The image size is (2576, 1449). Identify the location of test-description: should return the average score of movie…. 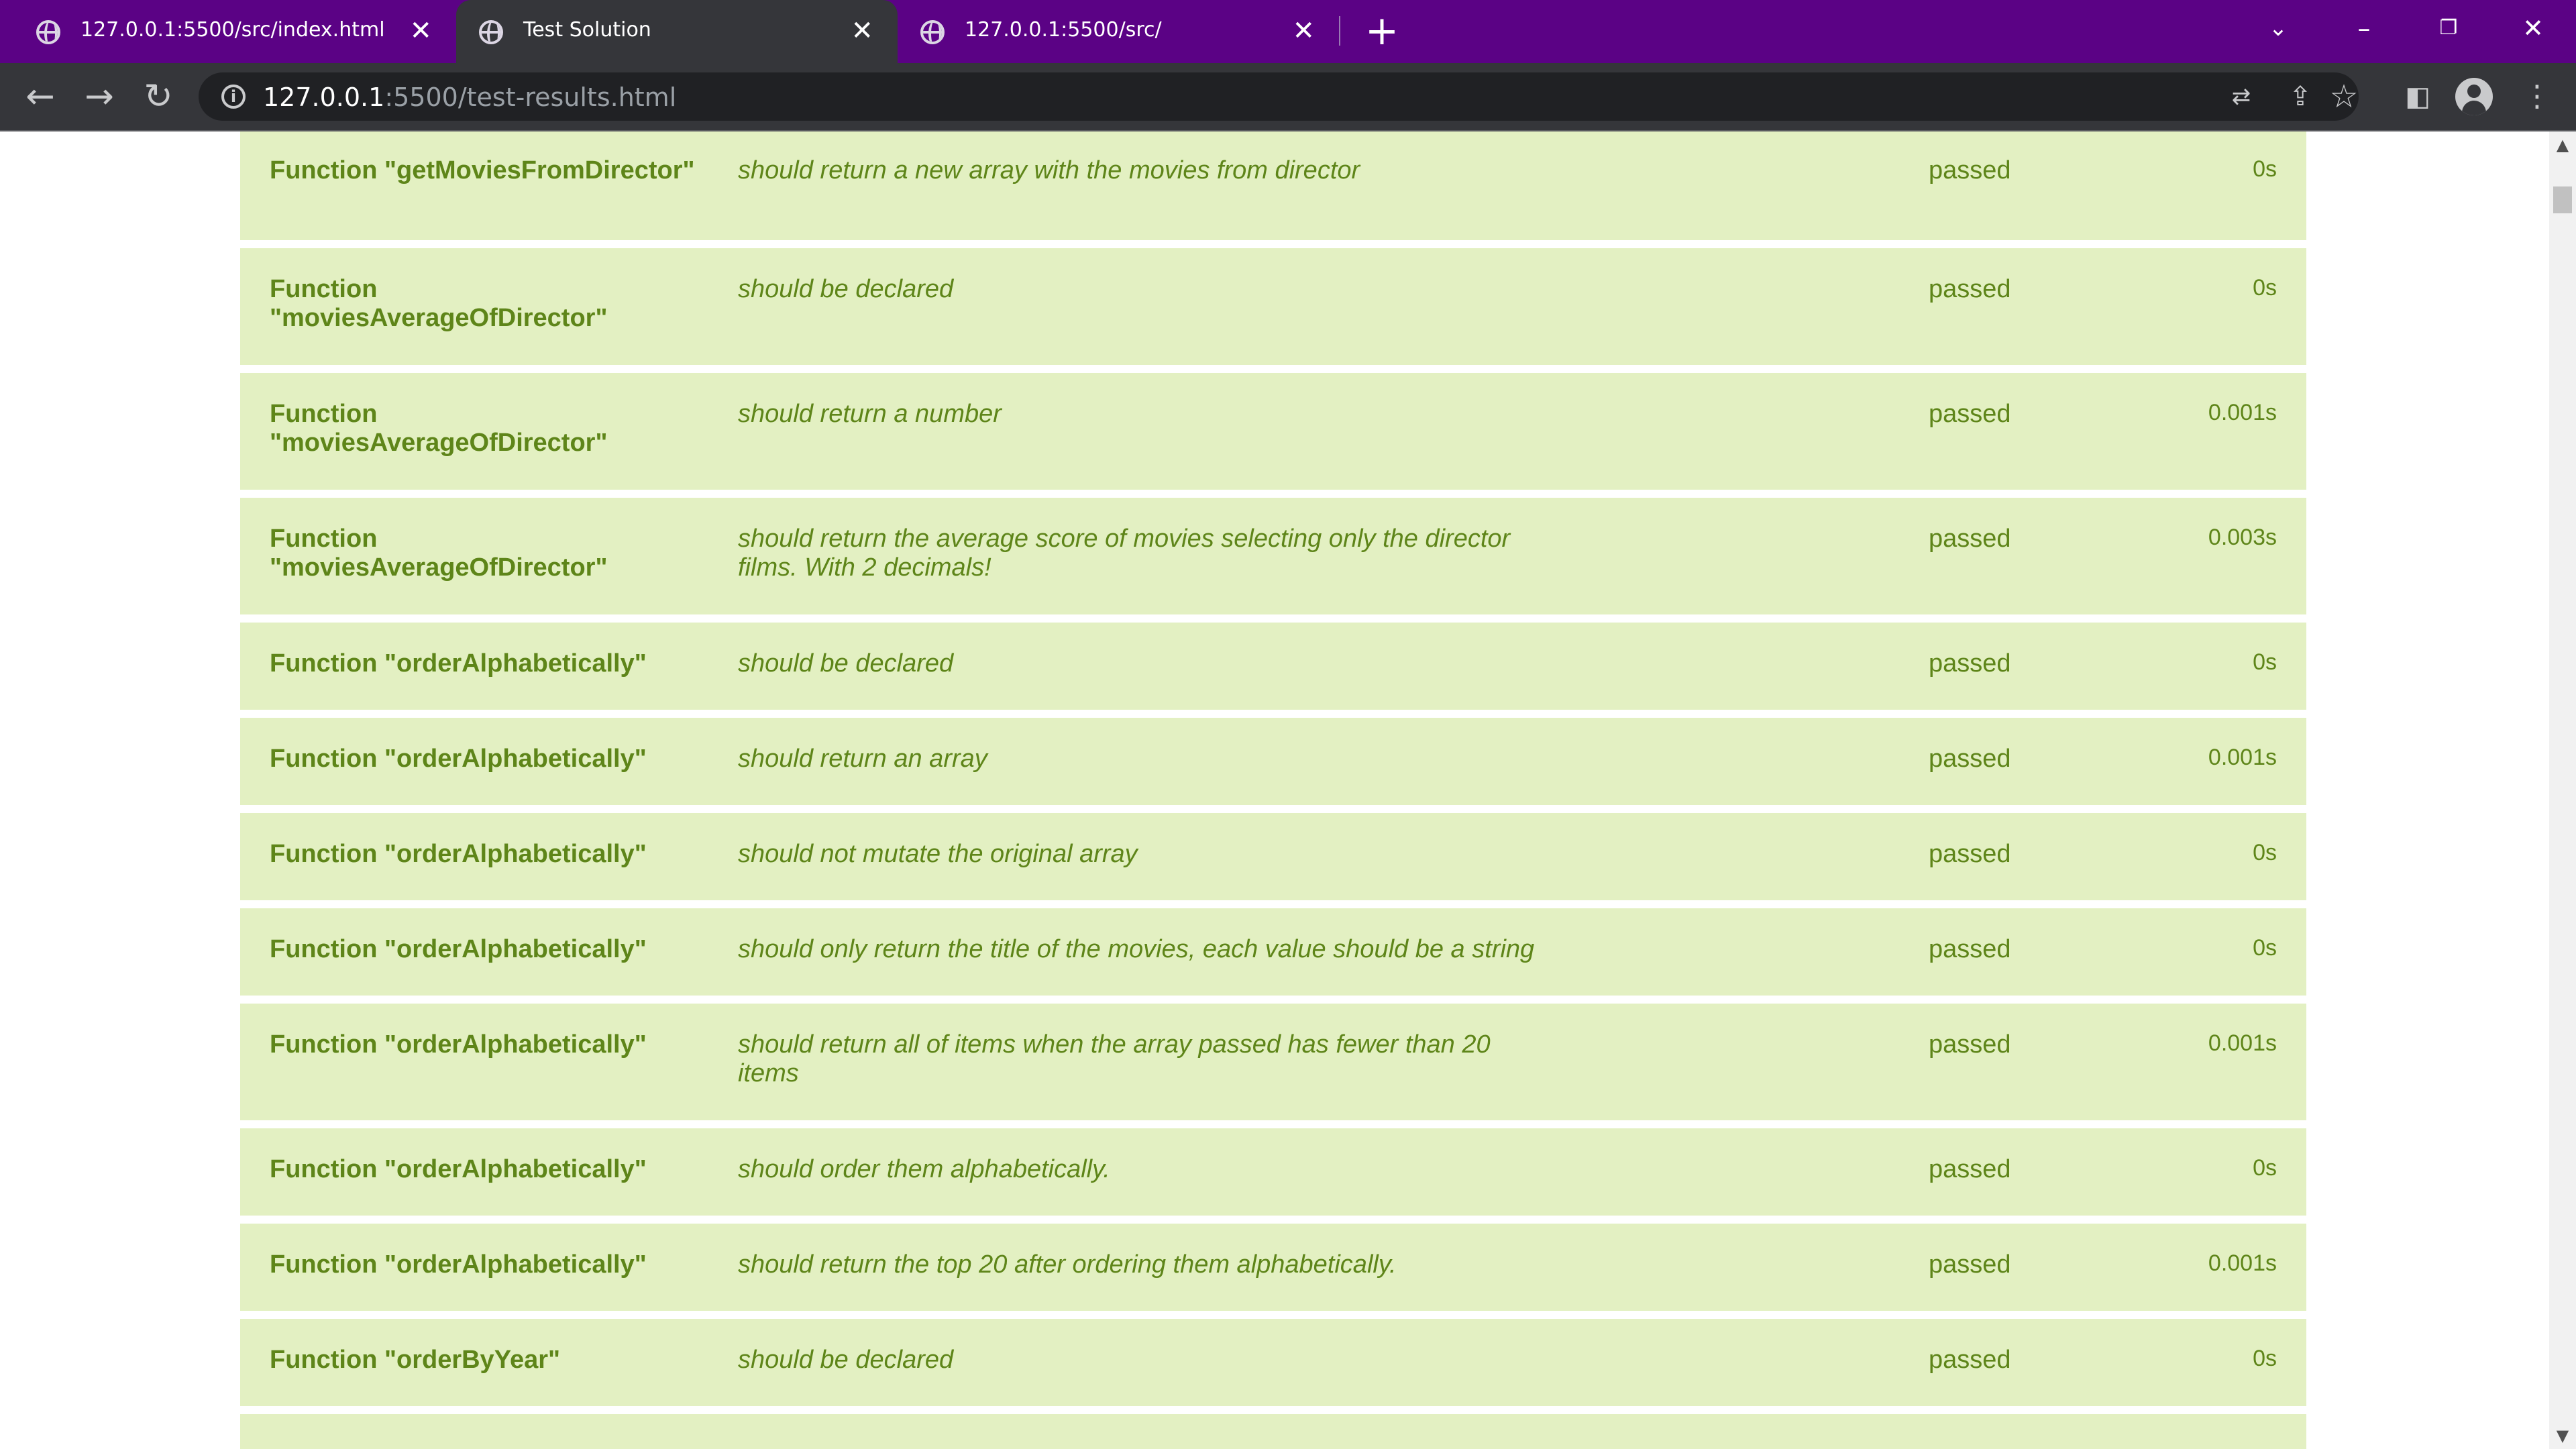
(1124, 553).